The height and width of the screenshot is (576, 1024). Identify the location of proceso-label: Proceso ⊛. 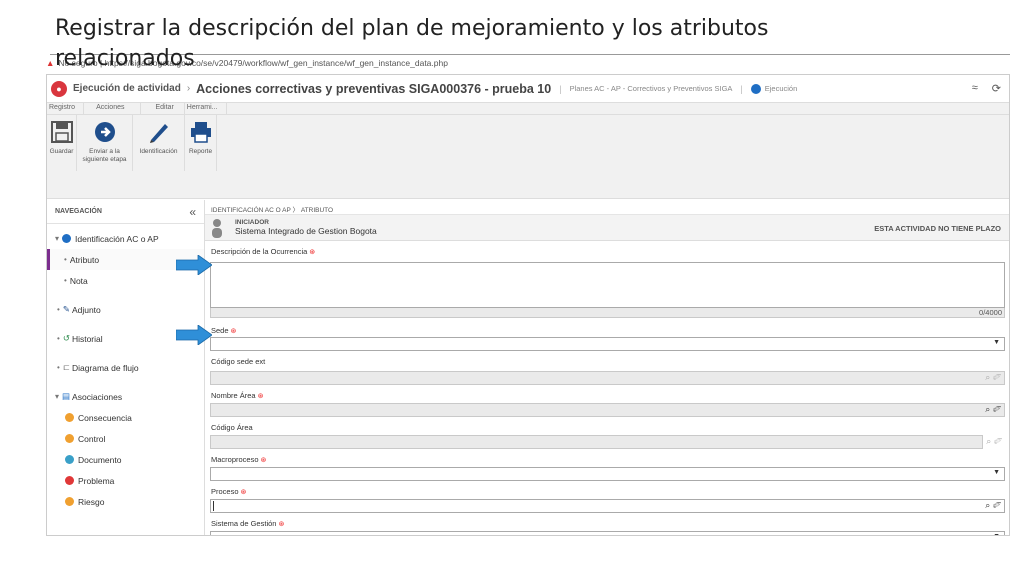
(229, 491).